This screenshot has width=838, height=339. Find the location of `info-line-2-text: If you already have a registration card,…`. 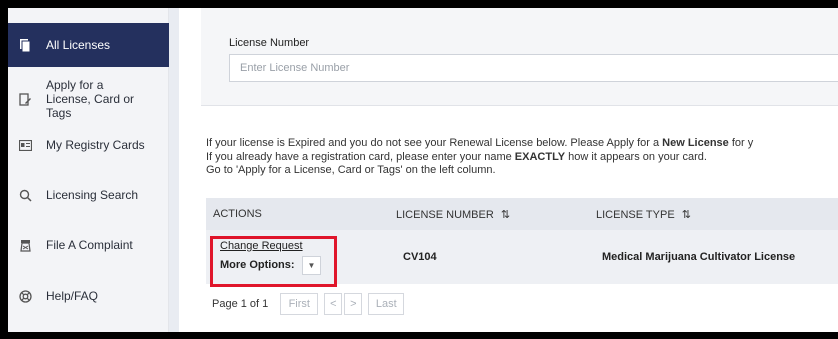

info-line-2-text: If you already have a registration card,… is located at coordinates (360, 156).